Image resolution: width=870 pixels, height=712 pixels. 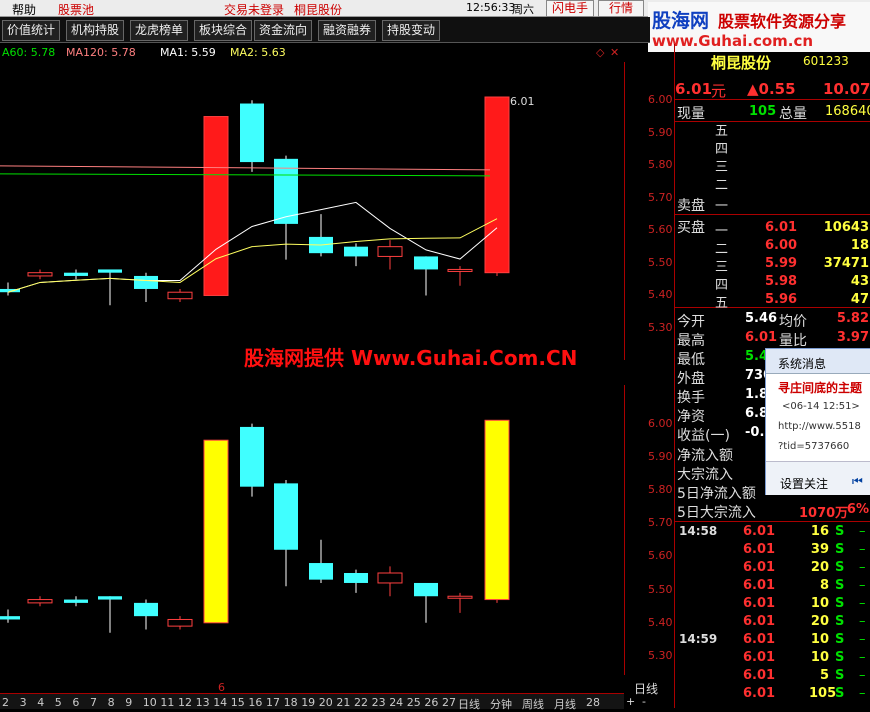 What do you see at coordinates (763, 111) in the screenshot?
I see `current-volume: 105` at bounding box center [763, 111].